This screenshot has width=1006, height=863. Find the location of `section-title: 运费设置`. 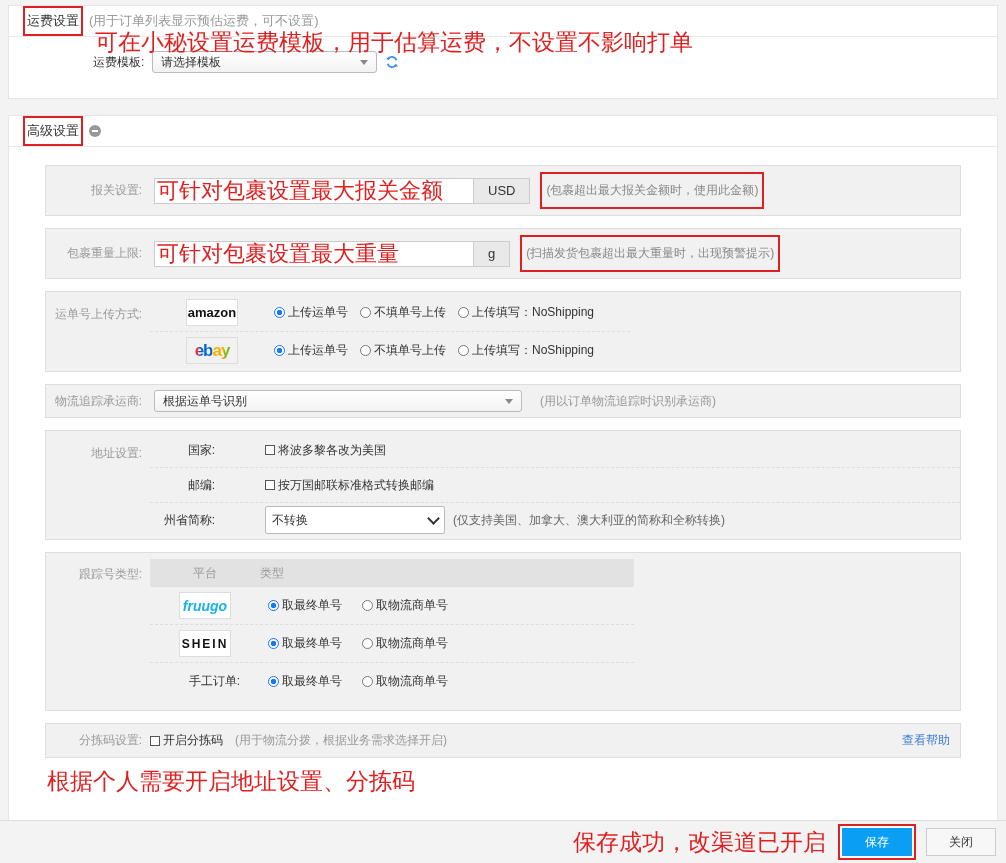

section-title: 运费设置 is located at coordinates (53, 21).